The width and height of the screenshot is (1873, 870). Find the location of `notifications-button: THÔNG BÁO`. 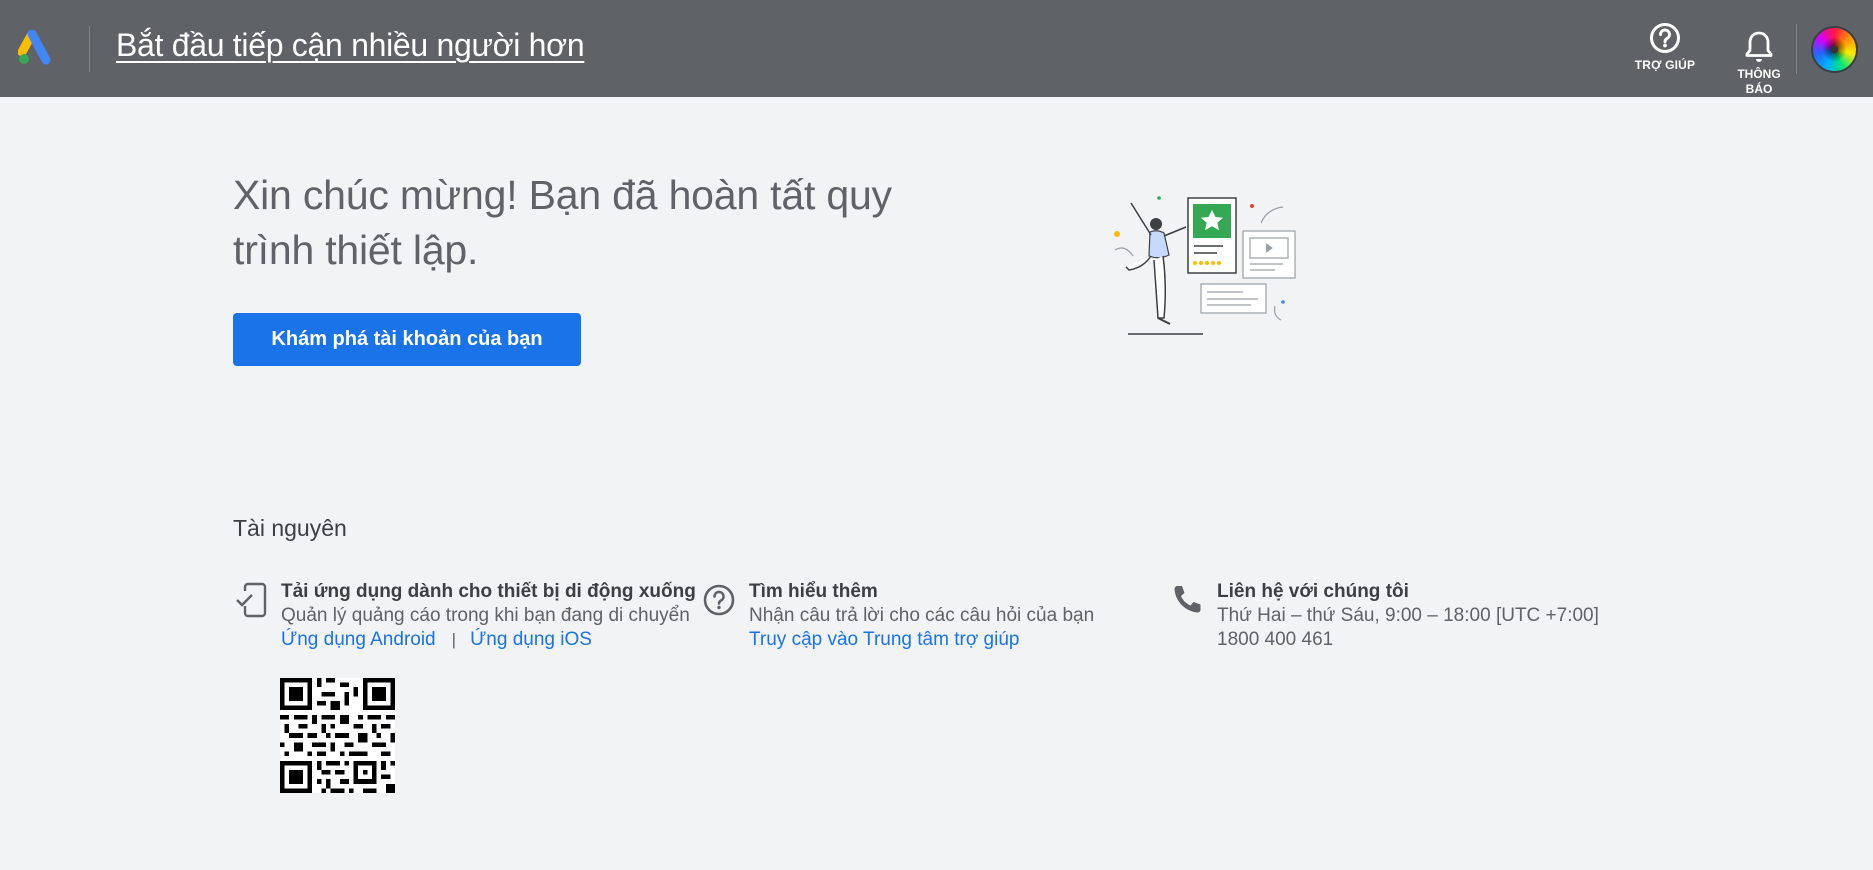

notifications-button: THÔNG BÁO is located at coordinates (1759, 65).